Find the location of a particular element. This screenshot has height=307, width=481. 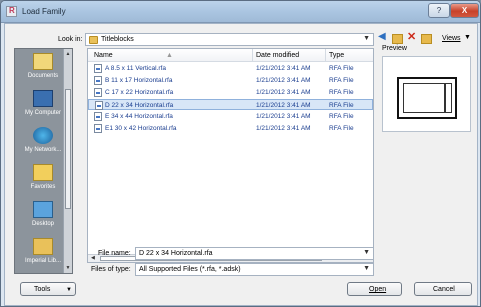

folder-icon is located at coordinates (93, 40).